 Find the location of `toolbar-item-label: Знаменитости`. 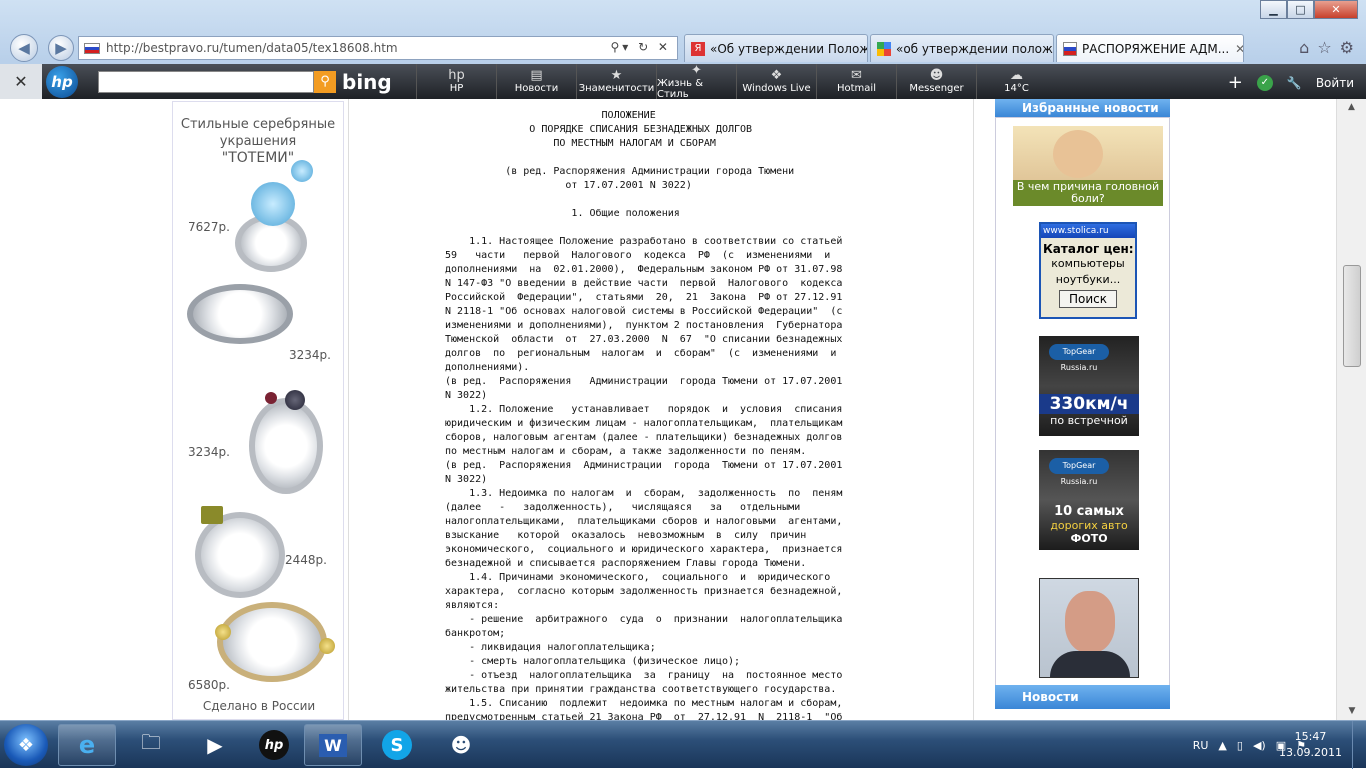

toolbar-item-label: Знаменитости is located at coordinates (616, 88).